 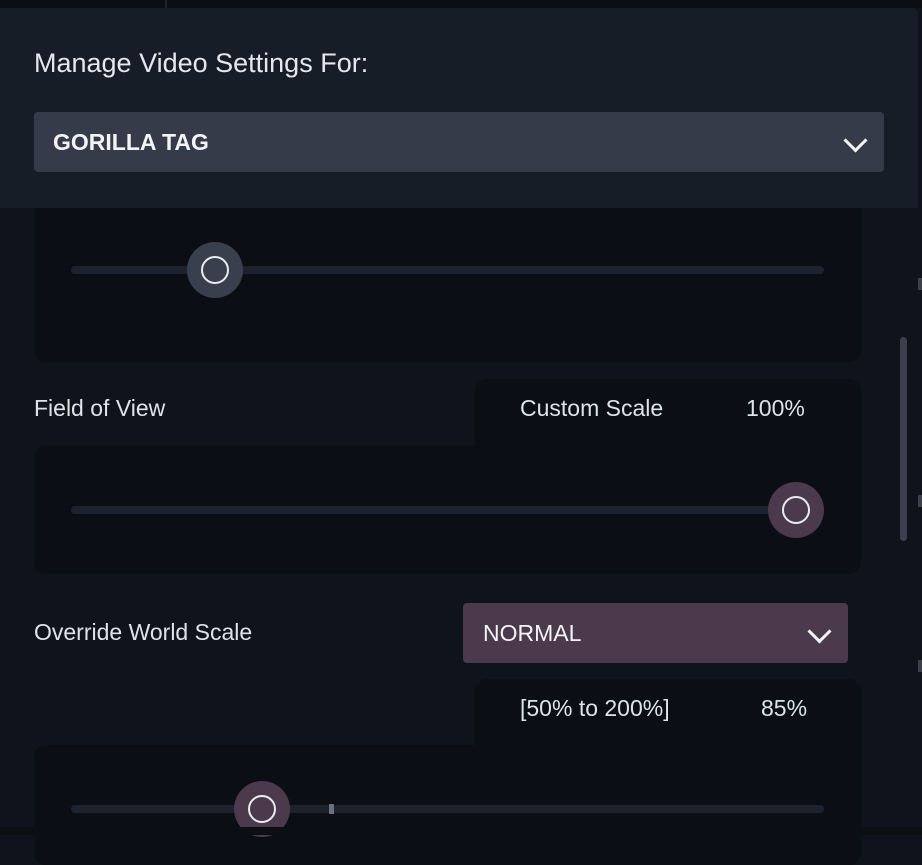 What do you see at coordinates (447, 809) in the screenshot?
I see `world-scale-slider-track` at bounding box center [447, 809].